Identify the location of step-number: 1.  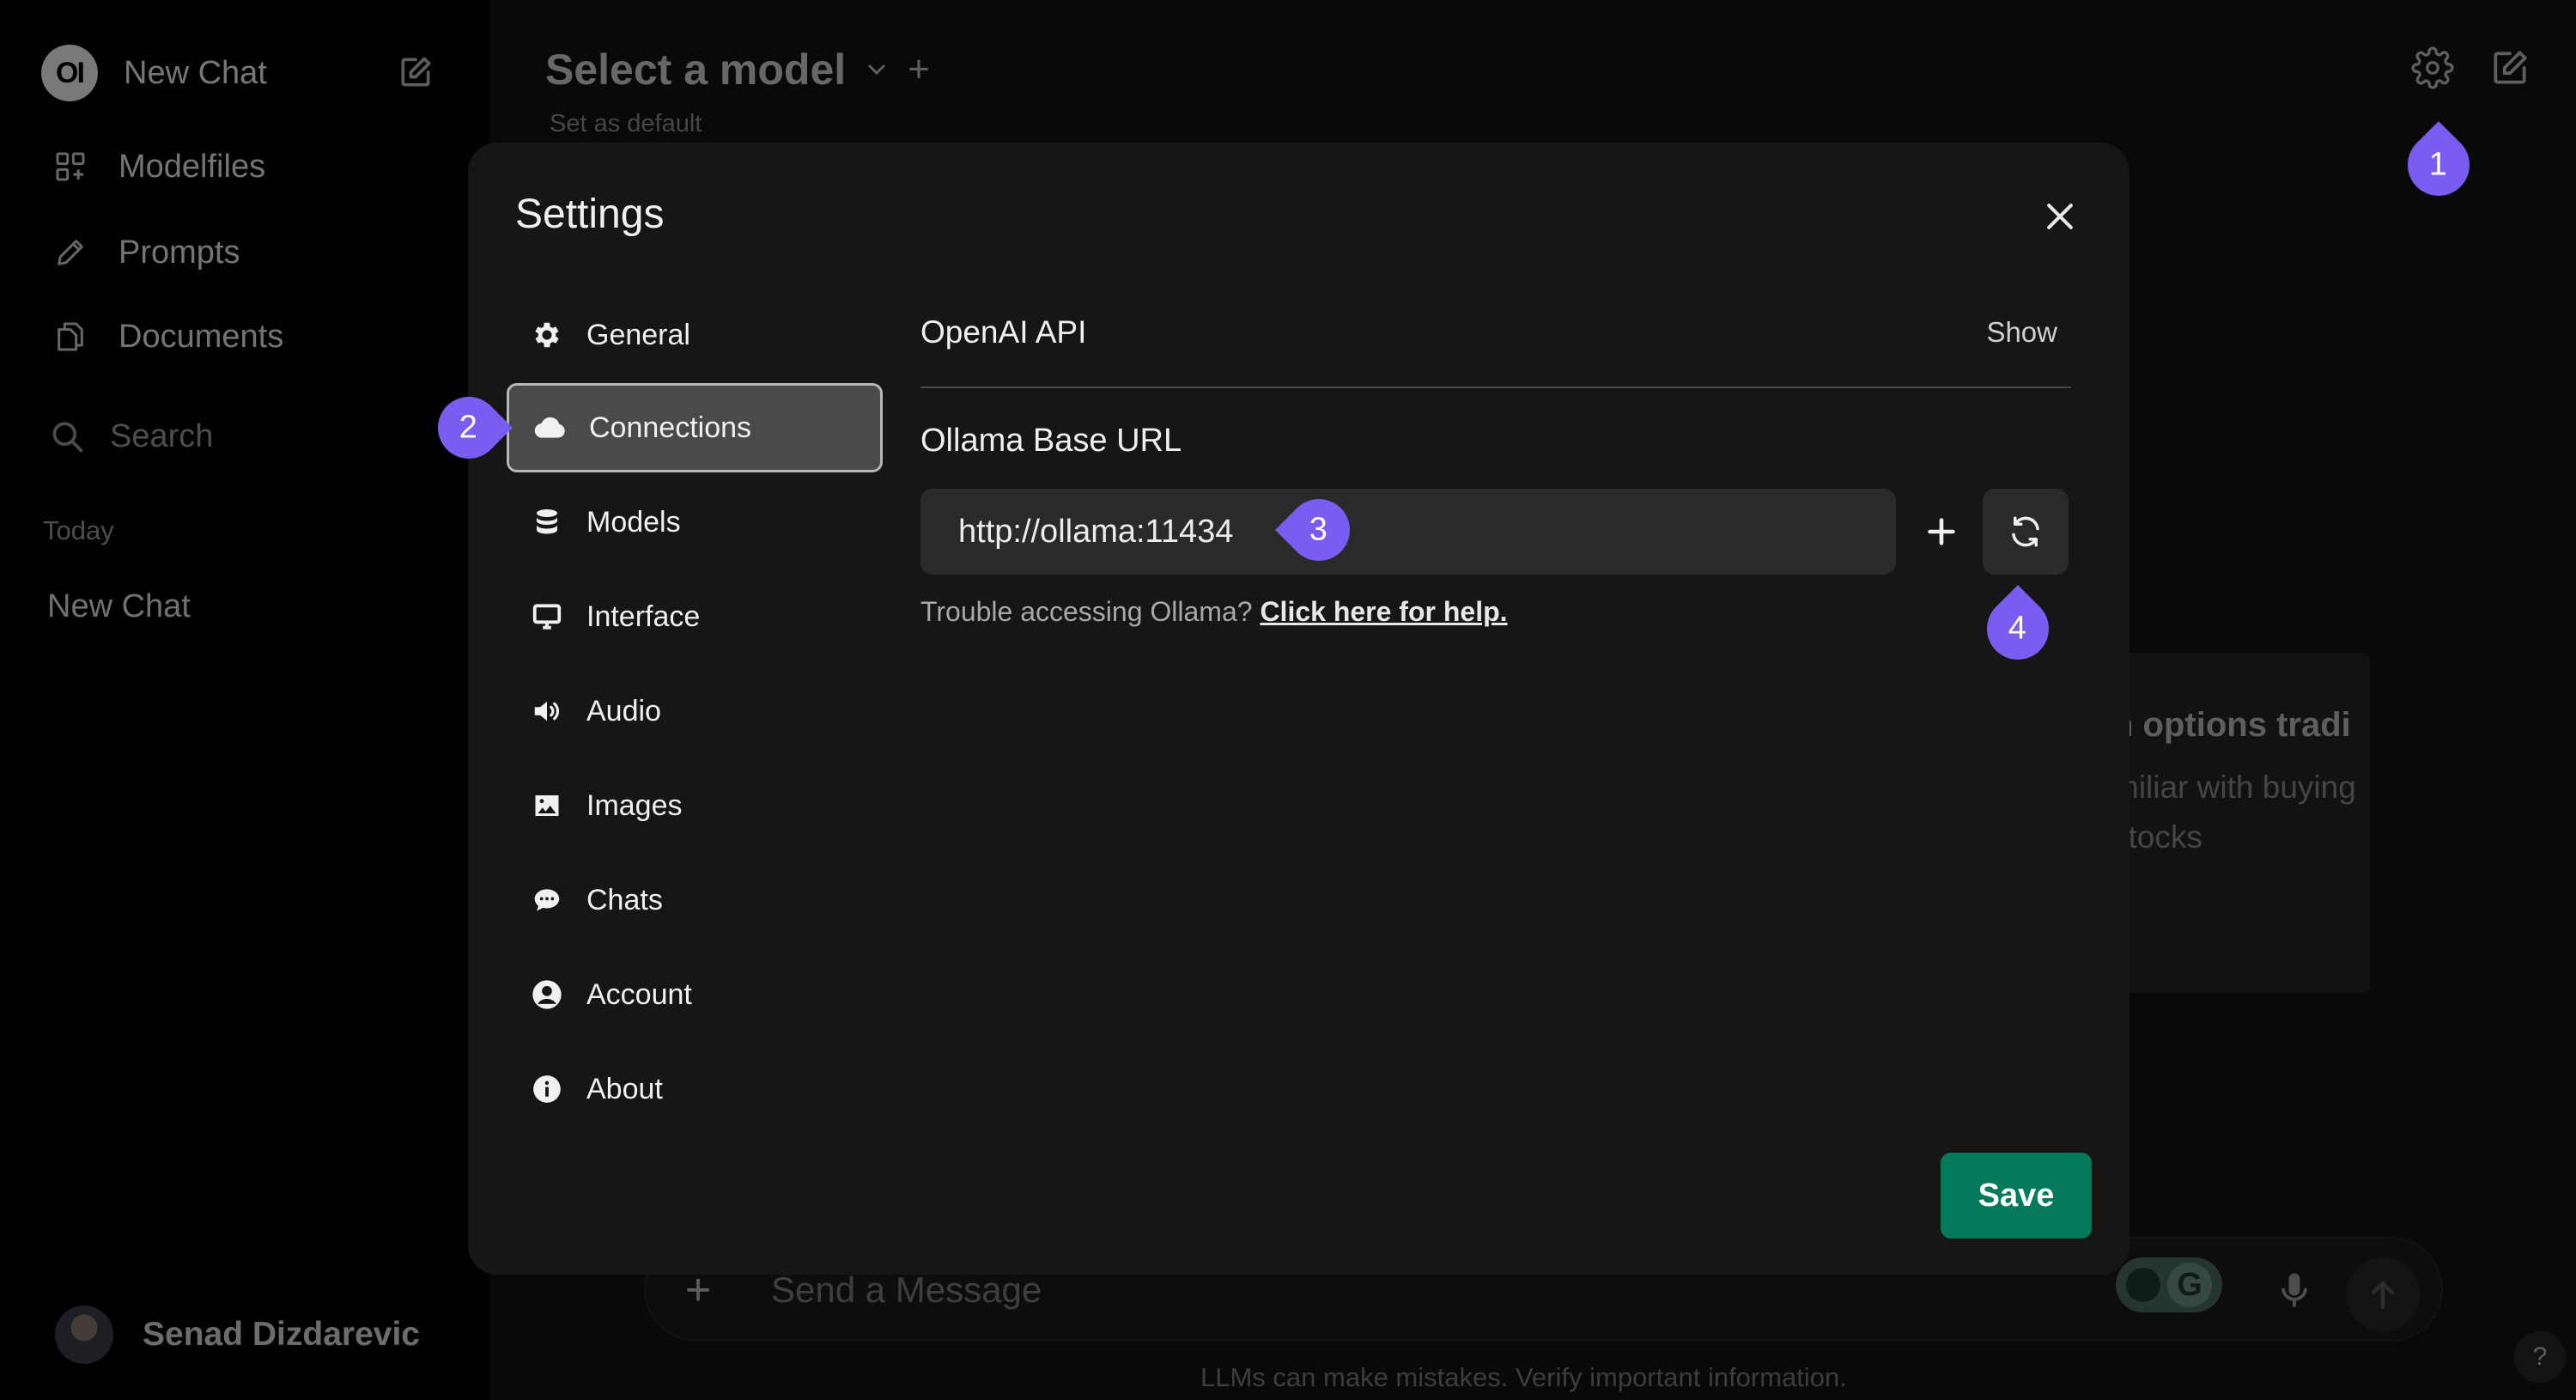
(2438, 164).